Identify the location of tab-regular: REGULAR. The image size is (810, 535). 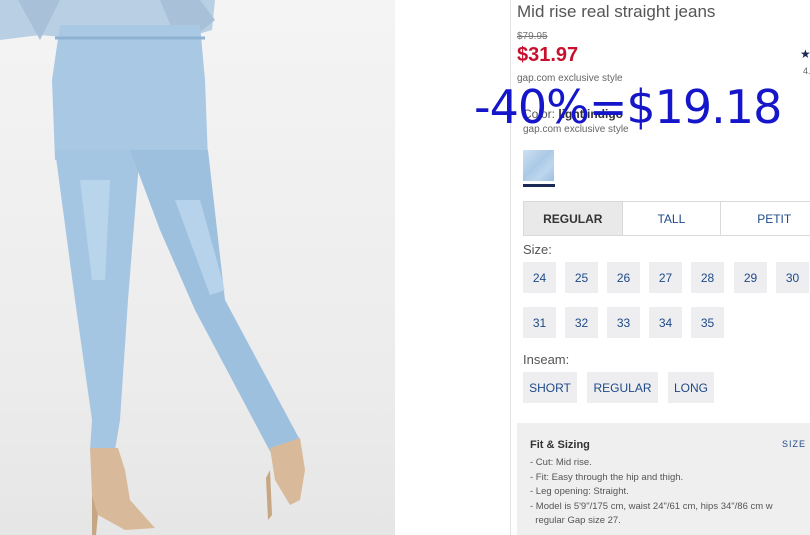
(573, 218).